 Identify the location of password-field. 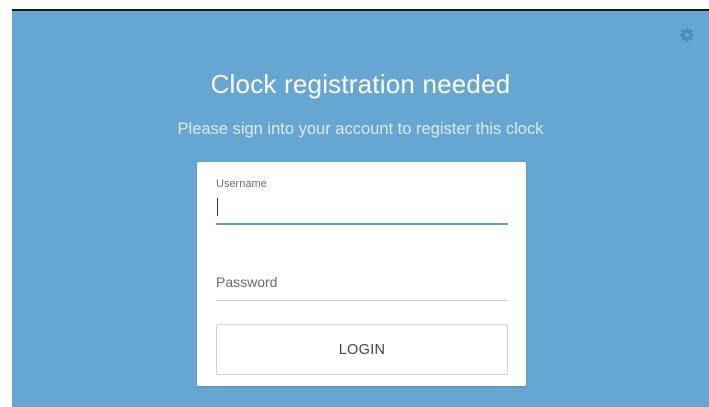
(362, 281).